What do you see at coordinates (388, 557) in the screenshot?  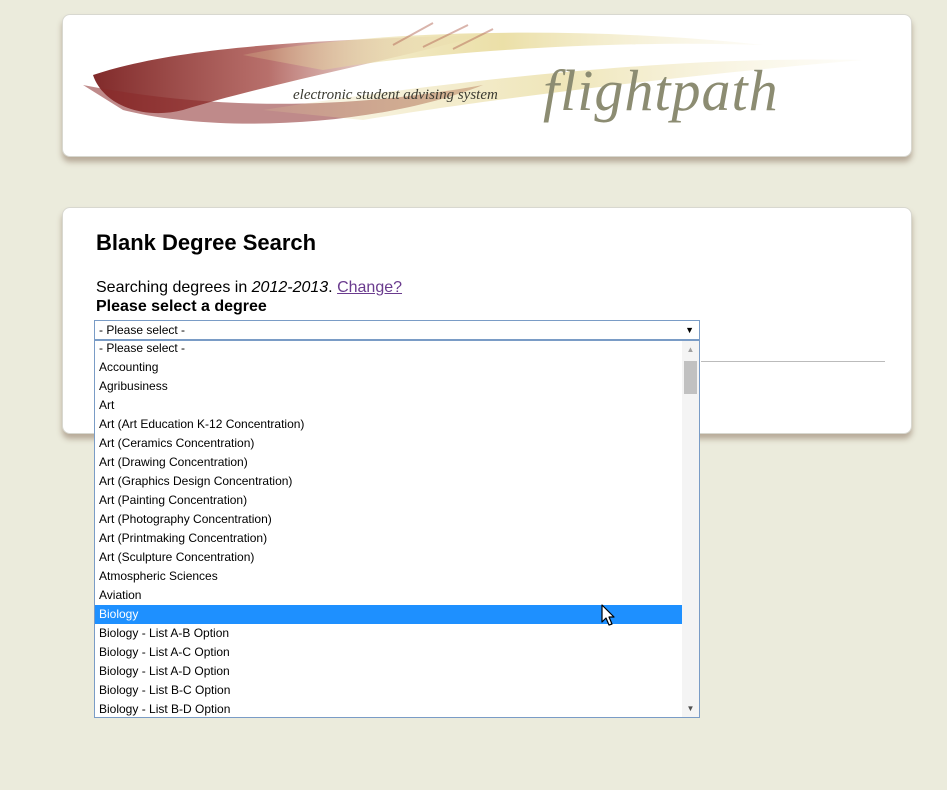 I see `degree-option: Art (Sculpture Concentration)` at bounding box center [388, 557].